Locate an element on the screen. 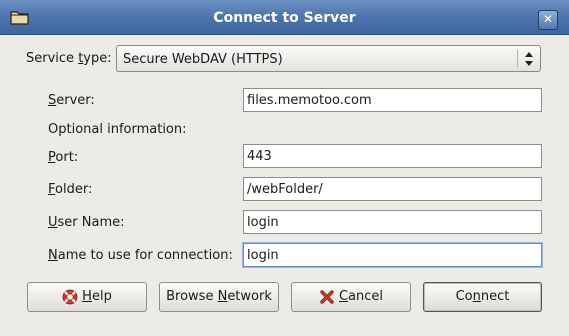 The image size is (569, 336). folder-field: /webFolder/ is located at coordinates (392, 189).